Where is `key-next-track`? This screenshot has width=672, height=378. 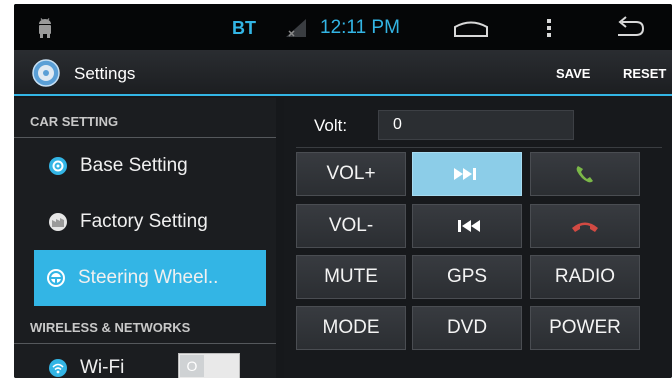 key-next-track is located at coordinates (467, 174).